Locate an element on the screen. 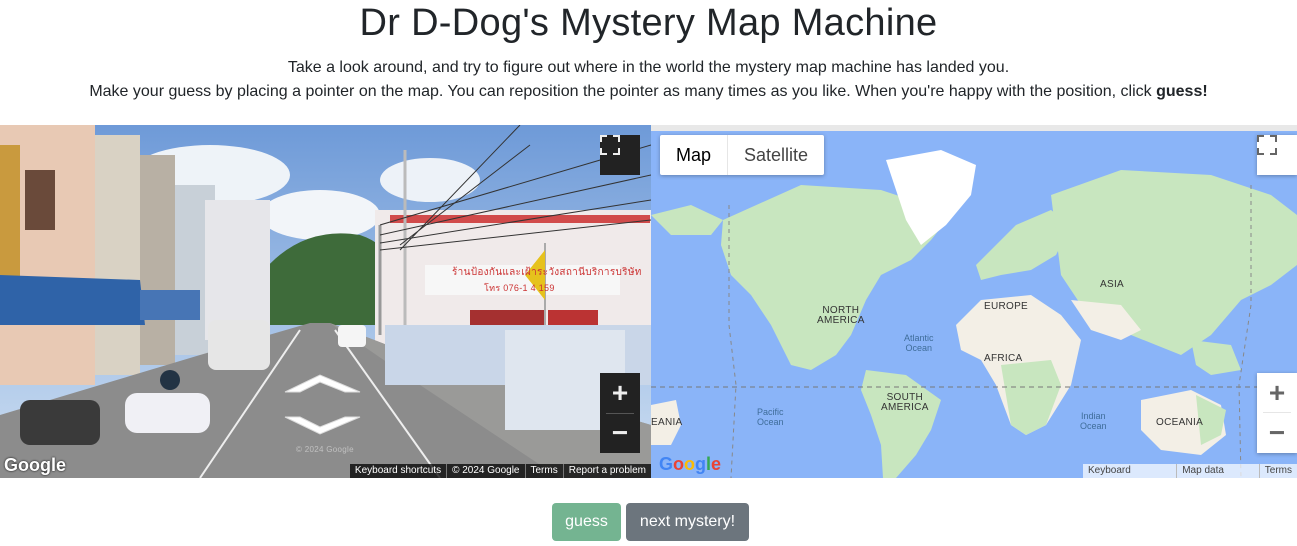 Image resolution: width=1297 pixels, height=546 pixels. map-keyboard-shortcuts-link: Keyboard shortcuts is located at coordinates (1129, 471).